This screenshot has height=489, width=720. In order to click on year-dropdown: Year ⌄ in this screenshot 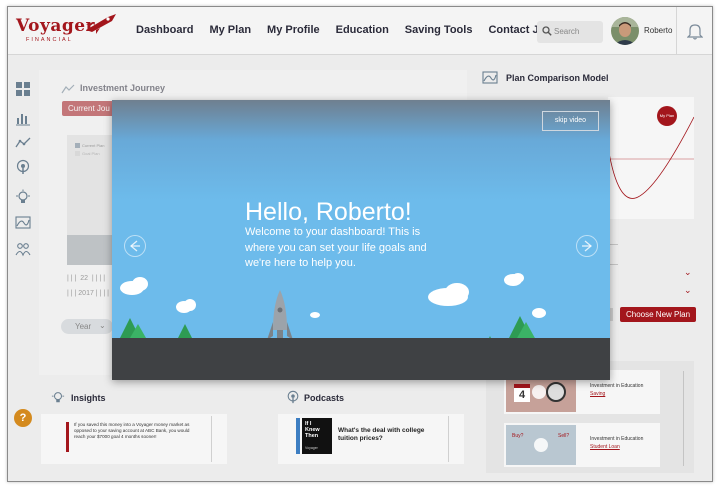, I will do `click(87, 326)`.